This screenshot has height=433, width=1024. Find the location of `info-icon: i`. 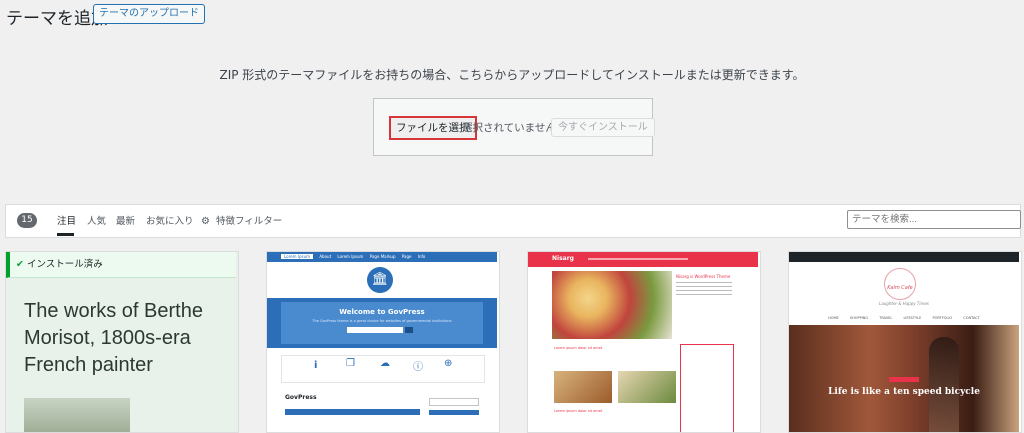

info-icon: i is located at coordinates (316, 365).